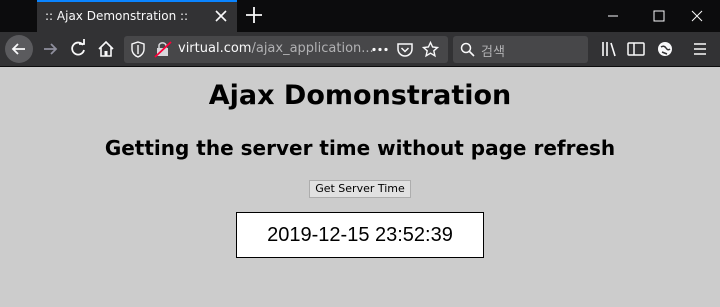  I want to click on more-actions-icon, so click(380, 49).